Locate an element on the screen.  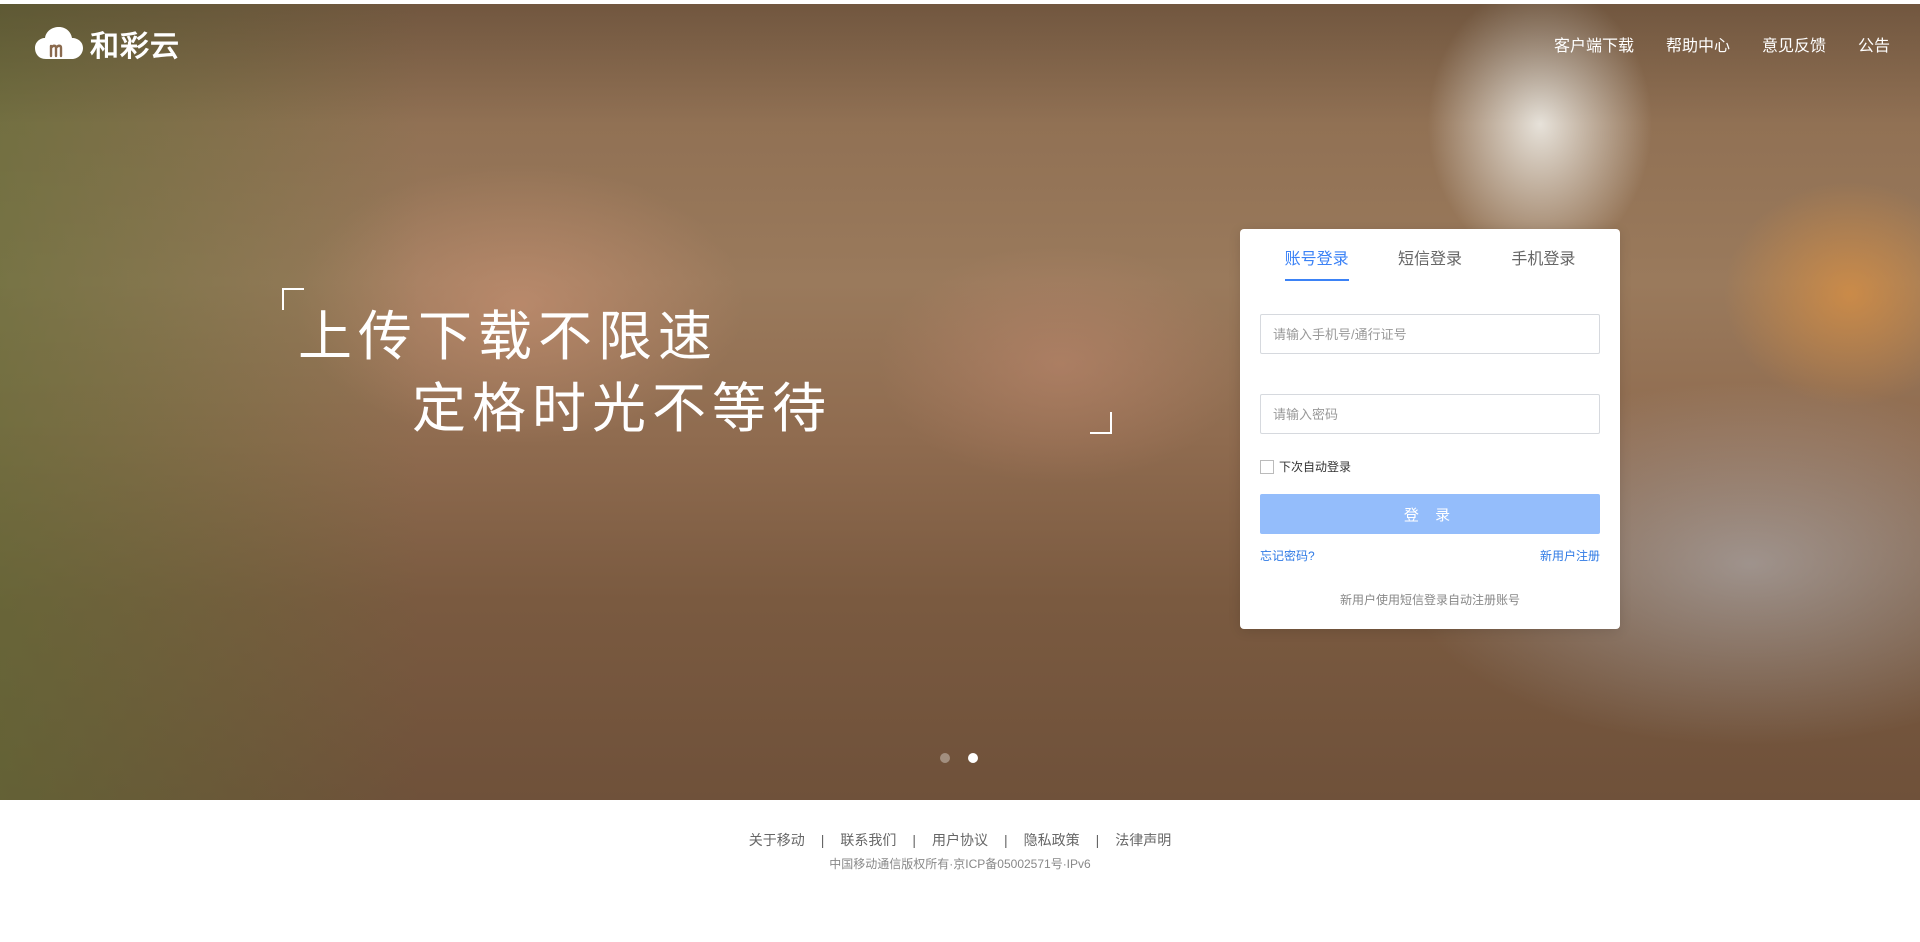
top-nav: 客户端下载 帮助中心 意见反馈 公告 is located at coordinates (1722, 44).